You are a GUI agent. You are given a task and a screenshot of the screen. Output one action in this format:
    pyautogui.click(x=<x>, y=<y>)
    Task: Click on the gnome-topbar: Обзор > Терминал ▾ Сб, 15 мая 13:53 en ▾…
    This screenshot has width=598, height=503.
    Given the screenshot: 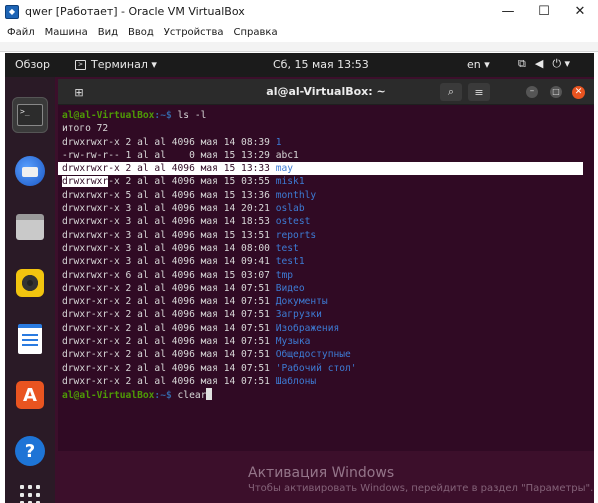 What is the action you would take?
    pyautogui.click(x=299, y=65)
    